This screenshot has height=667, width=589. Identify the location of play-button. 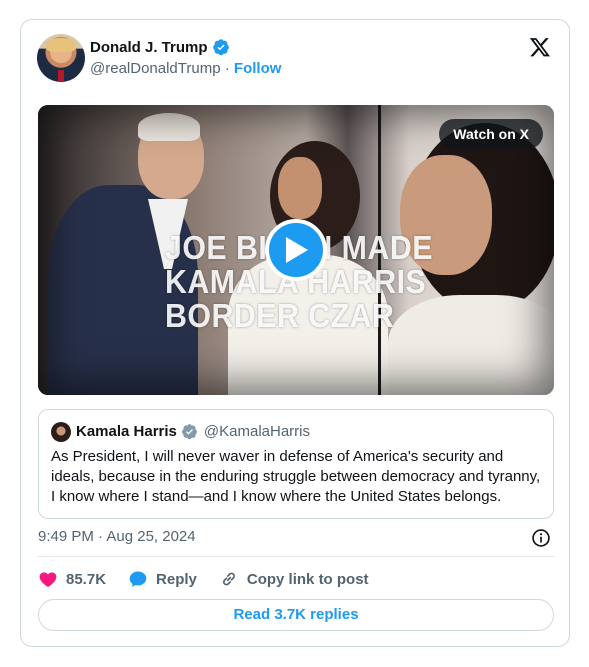
(296, 250).